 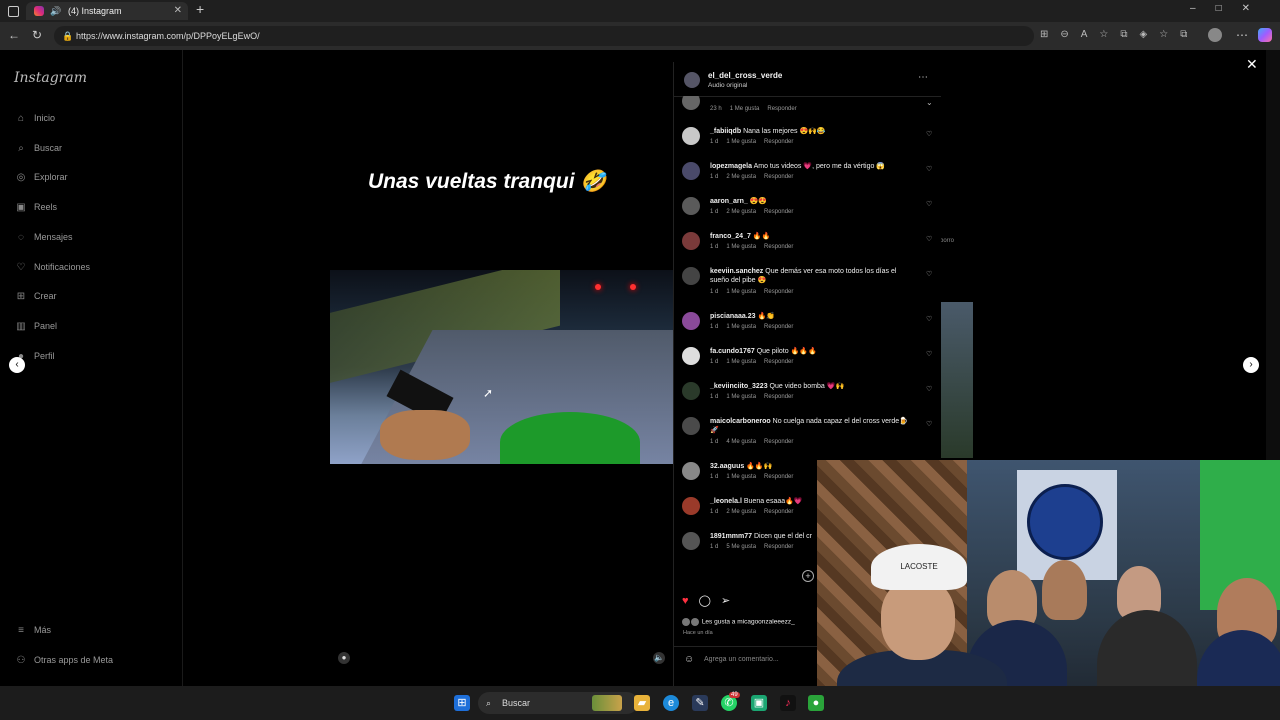 I want to click on comment-username: _keviinciito_3223, so click(x=739, y=386).